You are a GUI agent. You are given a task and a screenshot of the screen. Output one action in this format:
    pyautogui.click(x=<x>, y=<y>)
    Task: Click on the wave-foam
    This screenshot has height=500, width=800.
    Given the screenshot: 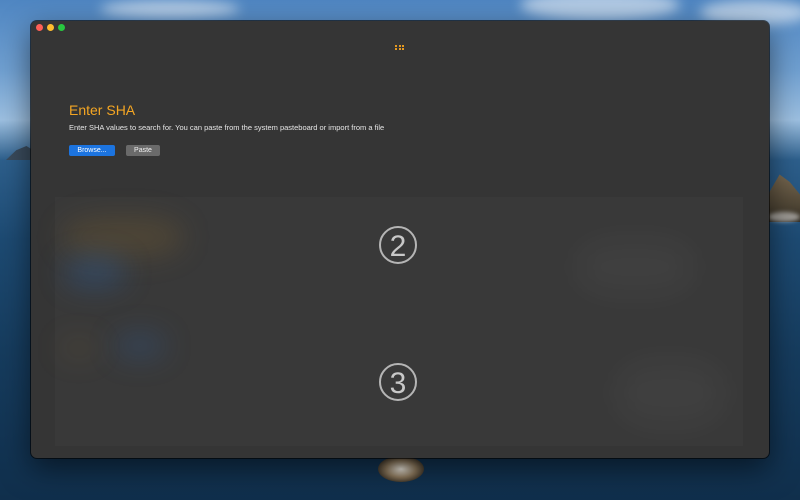 What is the action you would take?
    pyautogui.click(x=784, y=217)
    